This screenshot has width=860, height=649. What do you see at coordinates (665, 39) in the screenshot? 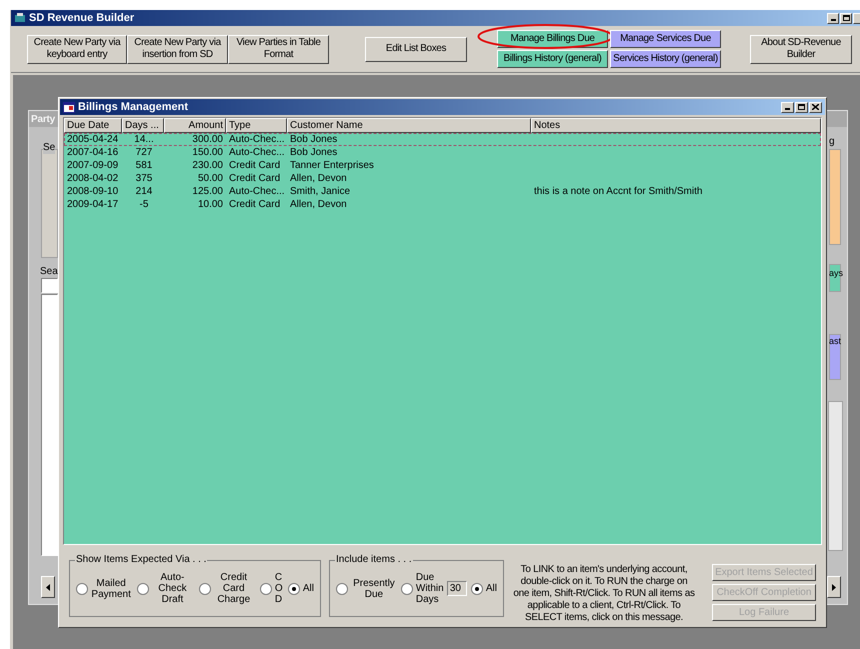
I see `toolbar-button: Manage Services Due` at bounding box center [665, 39].